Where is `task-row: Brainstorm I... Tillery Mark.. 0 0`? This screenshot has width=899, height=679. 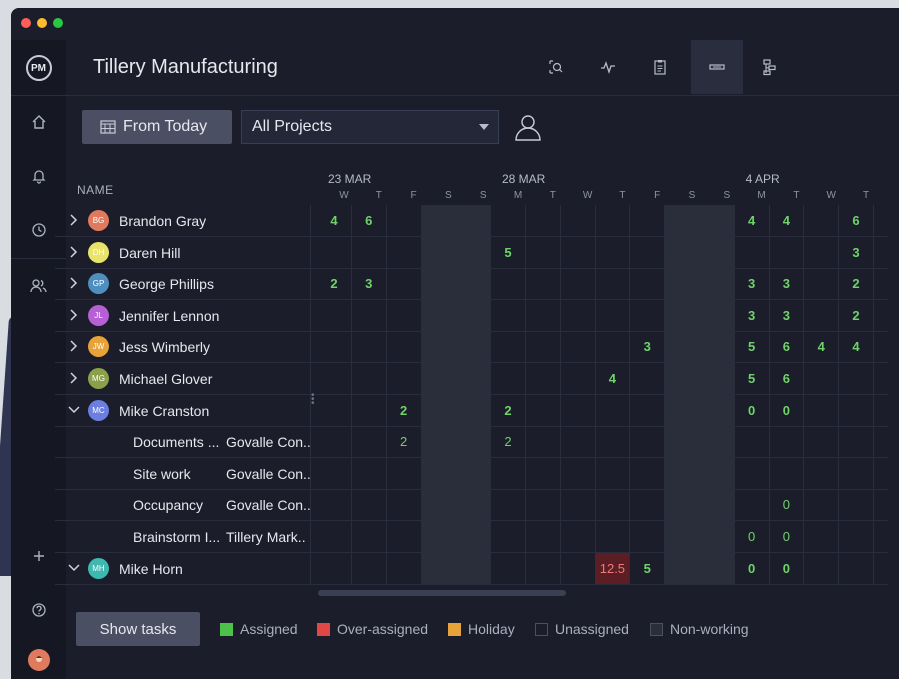 task-row: Brainstorm I... Tillery Mark.. 0 0 is located at coordinates (471, 537).